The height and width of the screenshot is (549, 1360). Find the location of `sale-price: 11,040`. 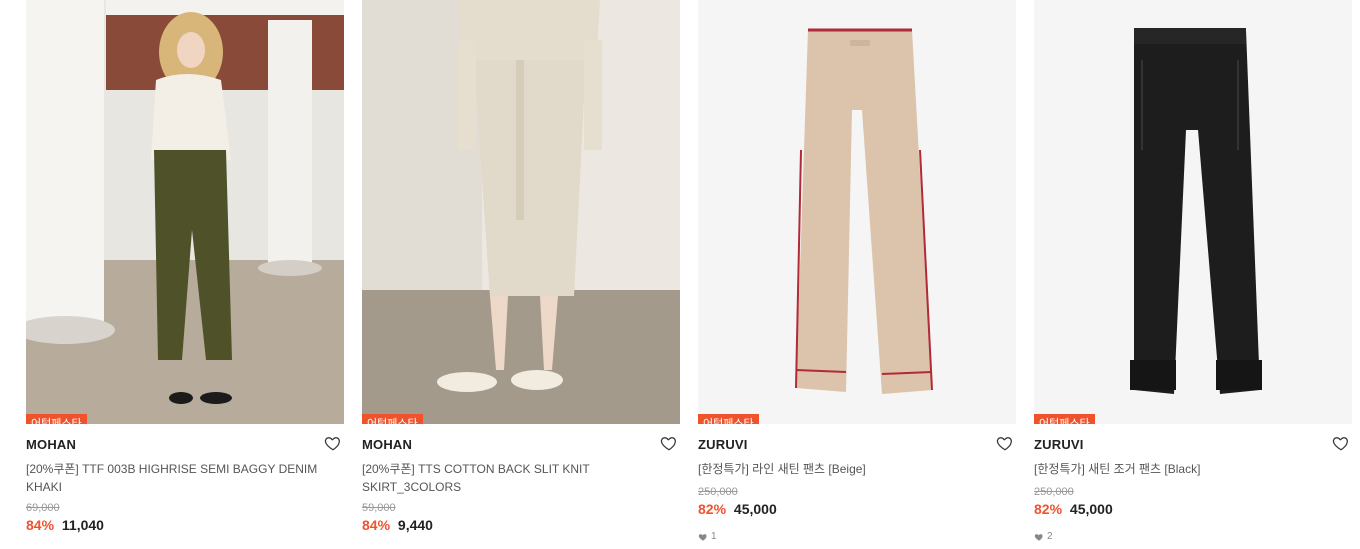

sale-price: 11,040 is located at coordinates (82, 525).